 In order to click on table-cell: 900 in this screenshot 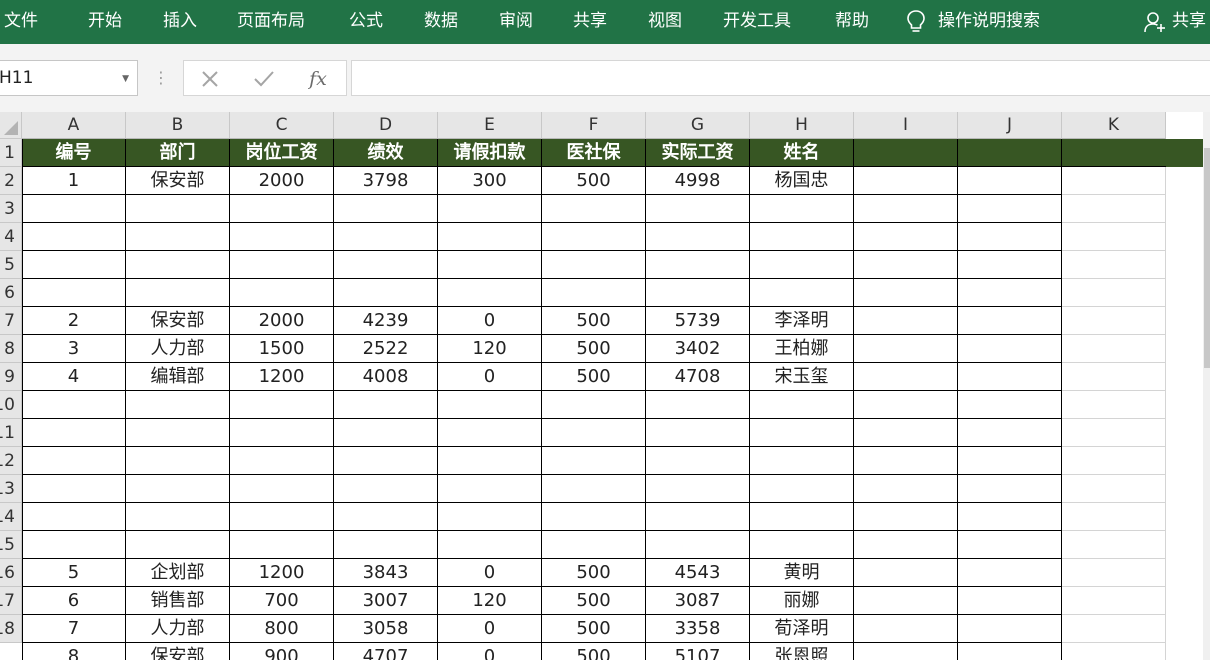, I will do `click(282, 651)`.